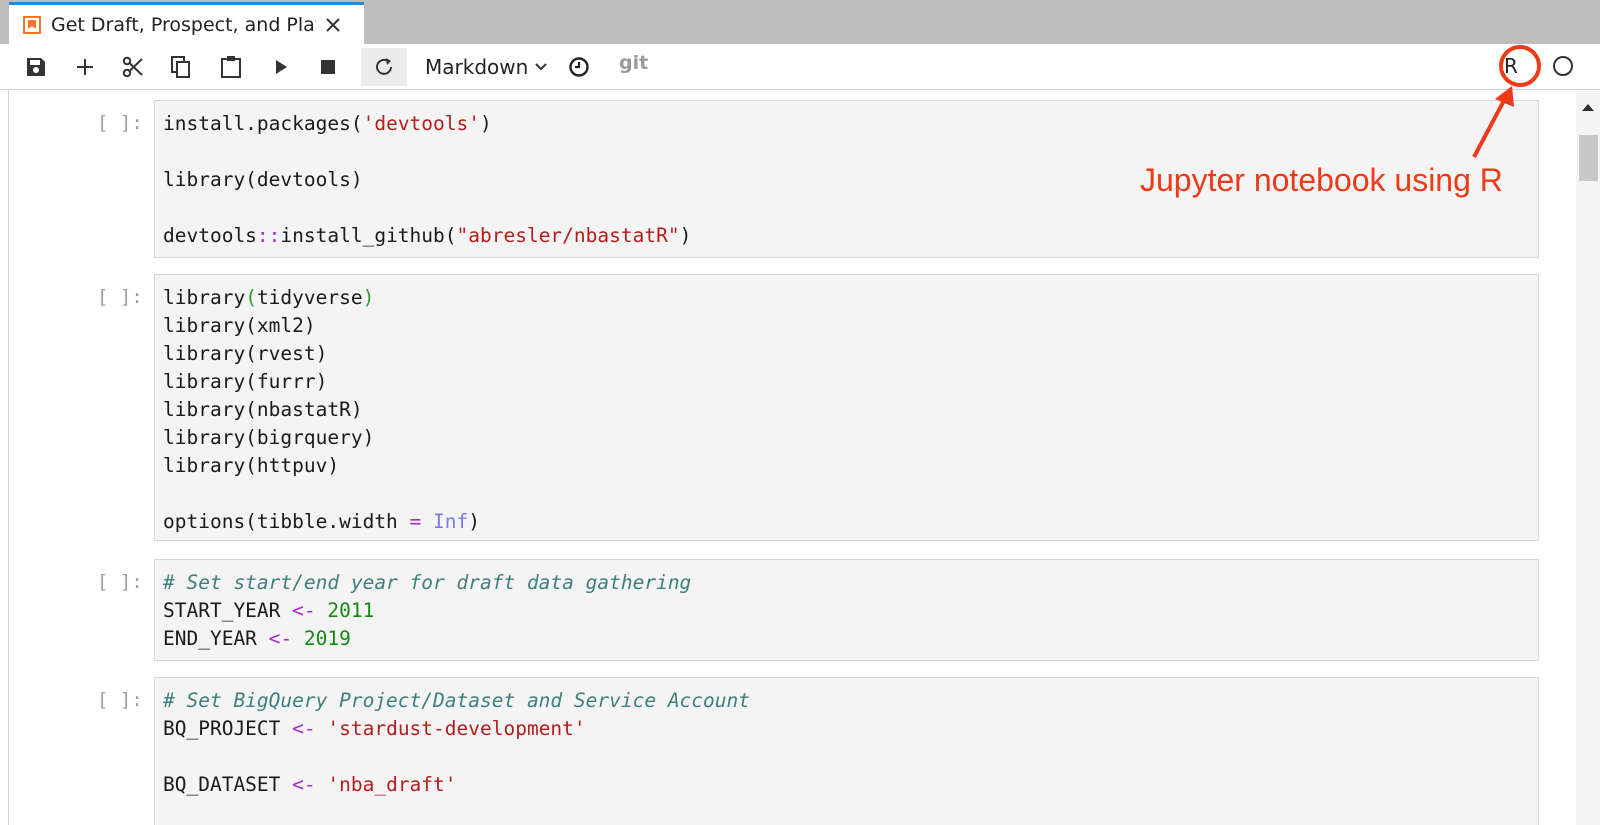 Image resolution: width=1600 pixels, height=825 pixels. I want to click on run-icon, so click(281, 67).